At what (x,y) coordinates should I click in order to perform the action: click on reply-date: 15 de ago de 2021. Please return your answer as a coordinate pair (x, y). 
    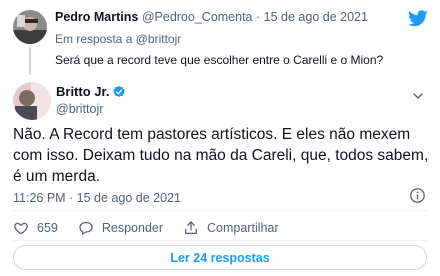
    Looking at the image, I should click on (316, 17).